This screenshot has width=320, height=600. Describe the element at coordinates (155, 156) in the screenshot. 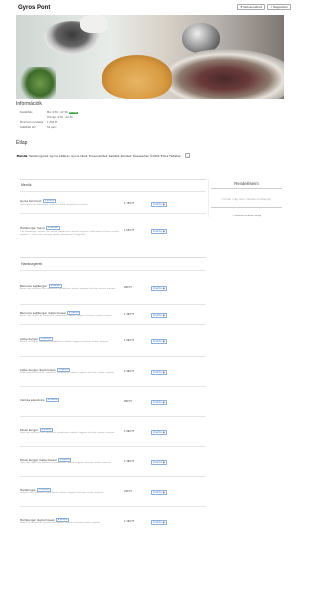

I see `tab-8: Üdítők` at that location.